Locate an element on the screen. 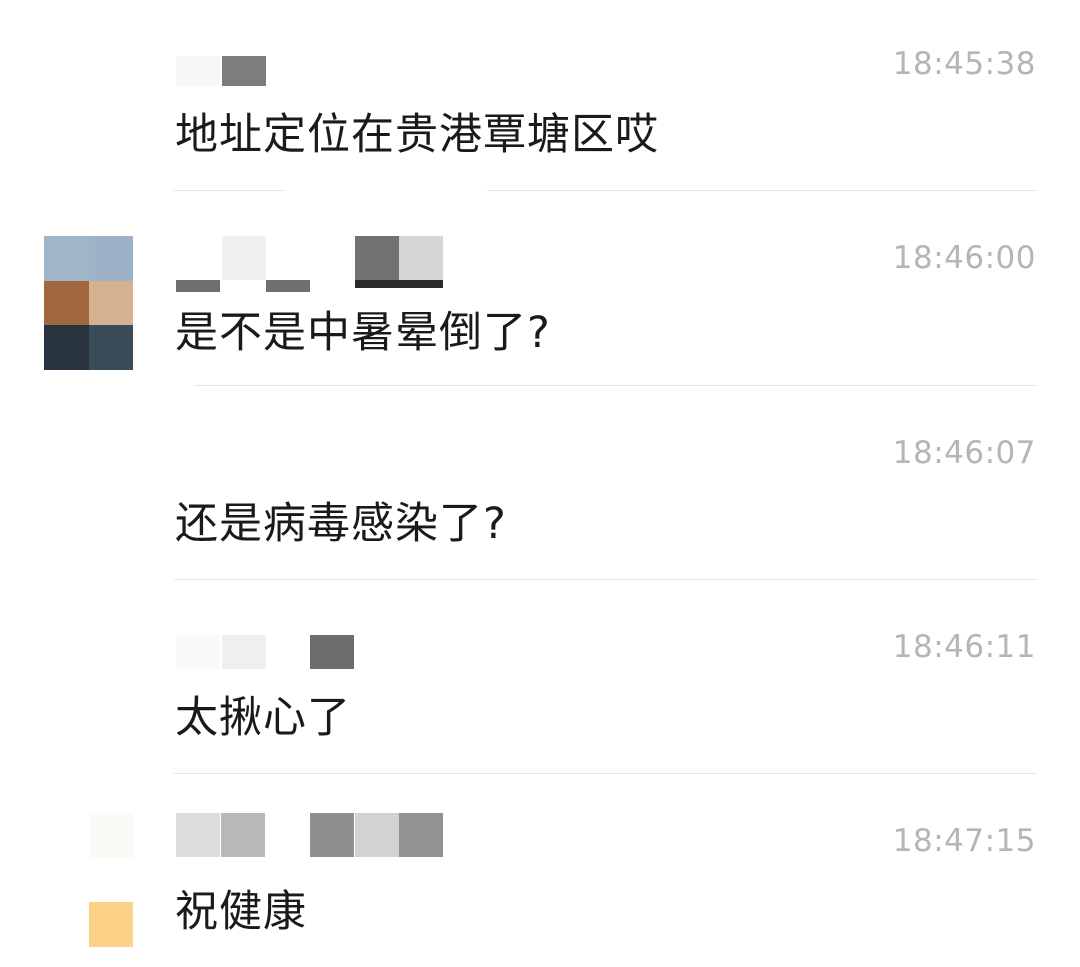 This screenshot has width=1080, height=967. message-text: 太揪心了 is located at coordinates (263, 718).